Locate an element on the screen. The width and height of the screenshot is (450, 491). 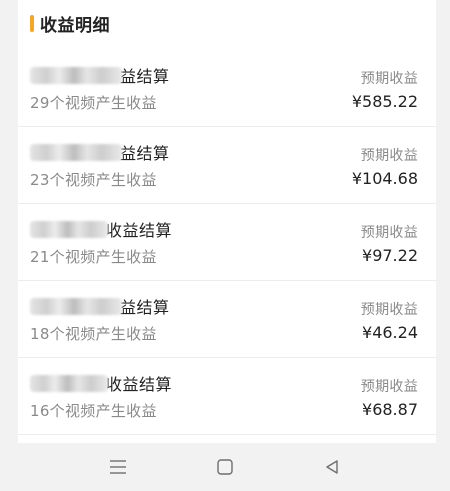
home-button is located at coordinates (225, 467).